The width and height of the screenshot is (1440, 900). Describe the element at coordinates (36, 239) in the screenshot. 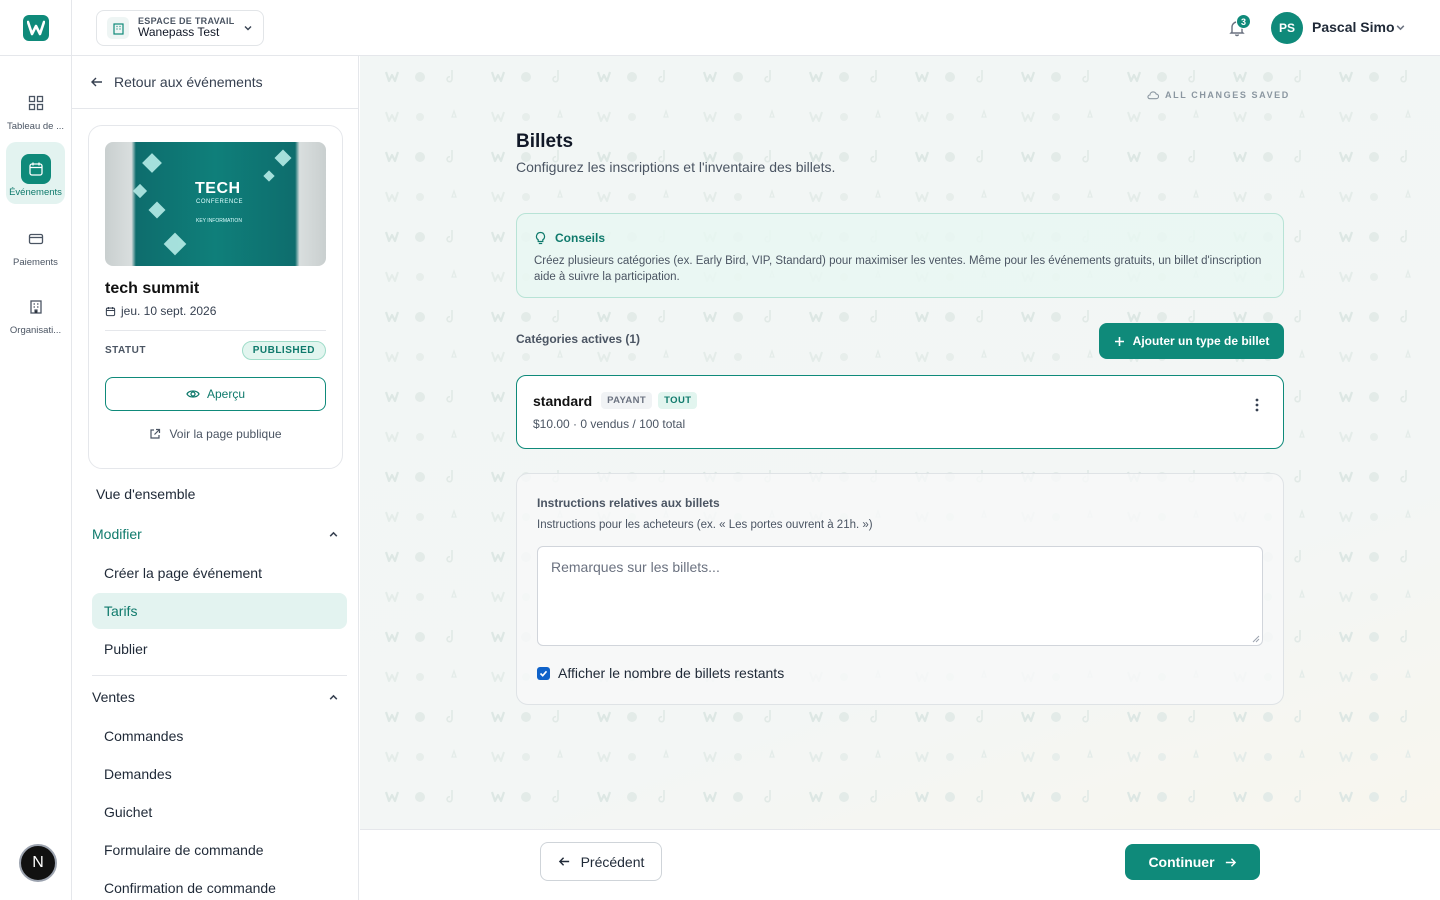

I see `card-icon` at that location.